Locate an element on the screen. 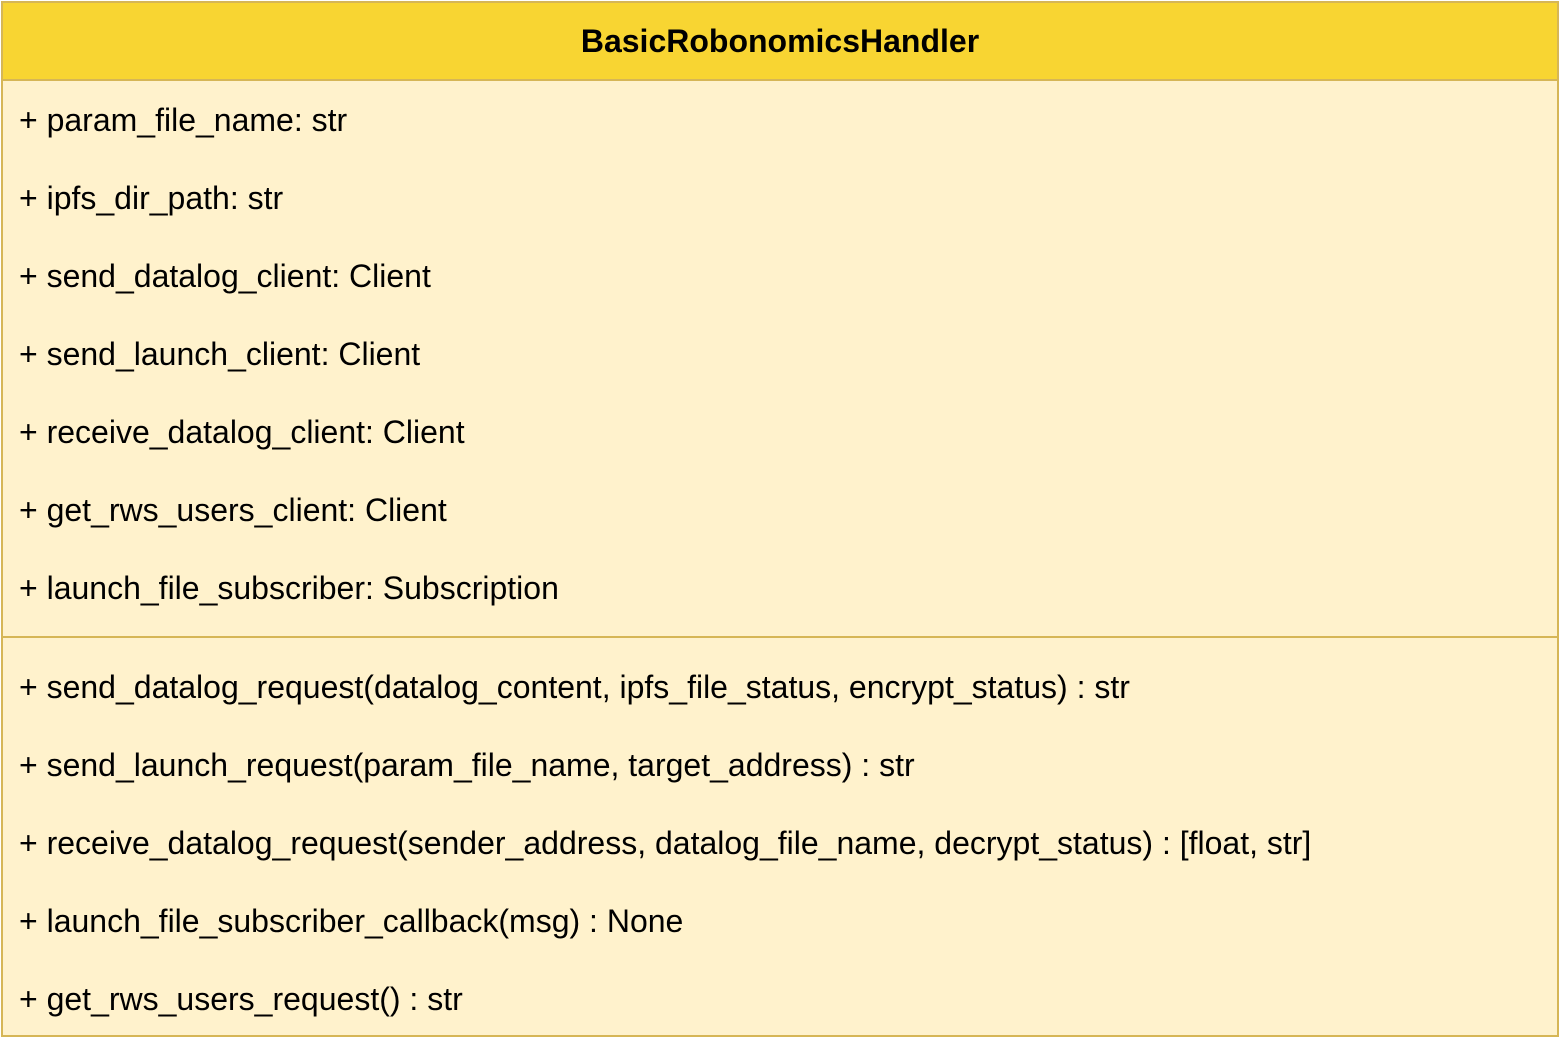  attribute-receive-datalog-client: + receive_datalog_client: Client is located at coordinates (242, 432).